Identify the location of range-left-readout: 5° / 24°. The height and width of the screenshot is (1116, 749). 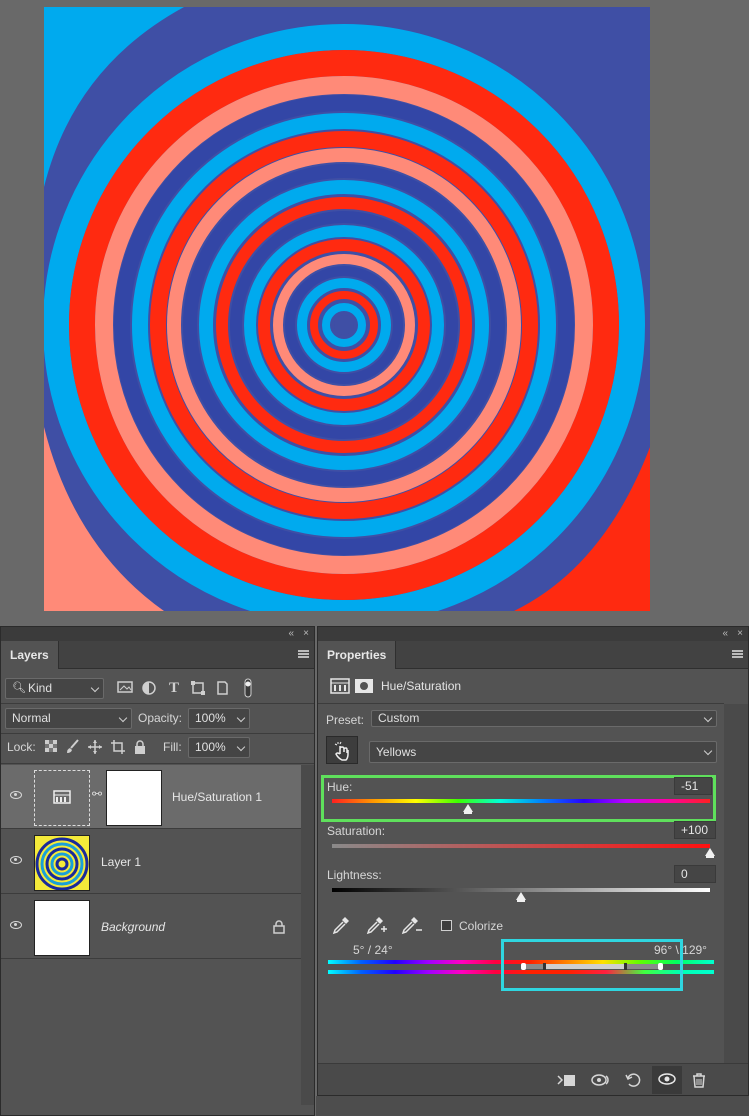
(373, 950).